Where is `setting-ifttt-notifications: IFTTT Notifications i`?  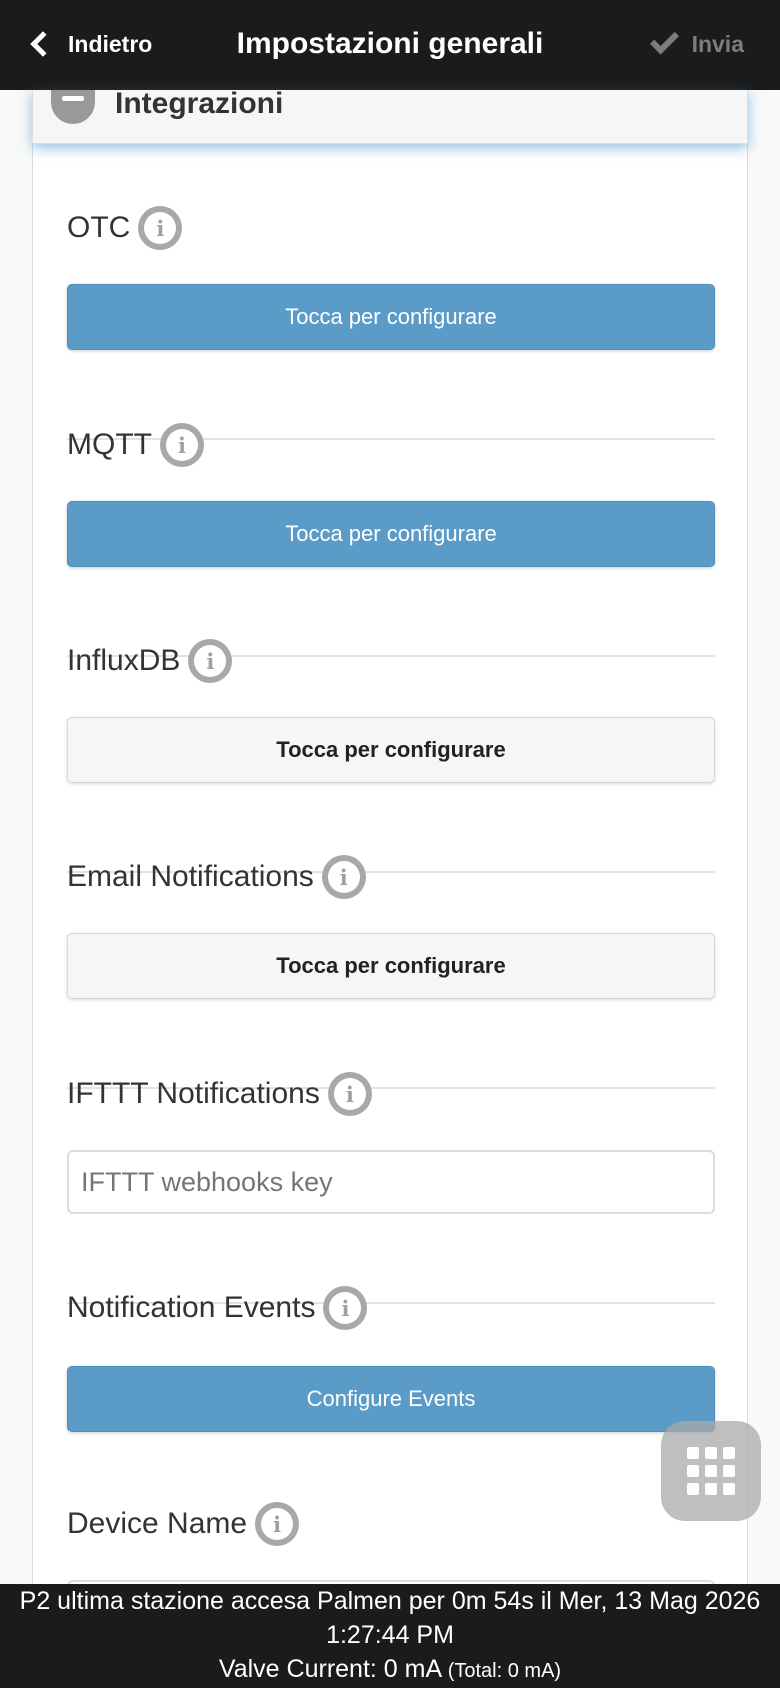 setting-ifttt-notifications: IFTTT Notifications i is located at coordinates (391, 1188).